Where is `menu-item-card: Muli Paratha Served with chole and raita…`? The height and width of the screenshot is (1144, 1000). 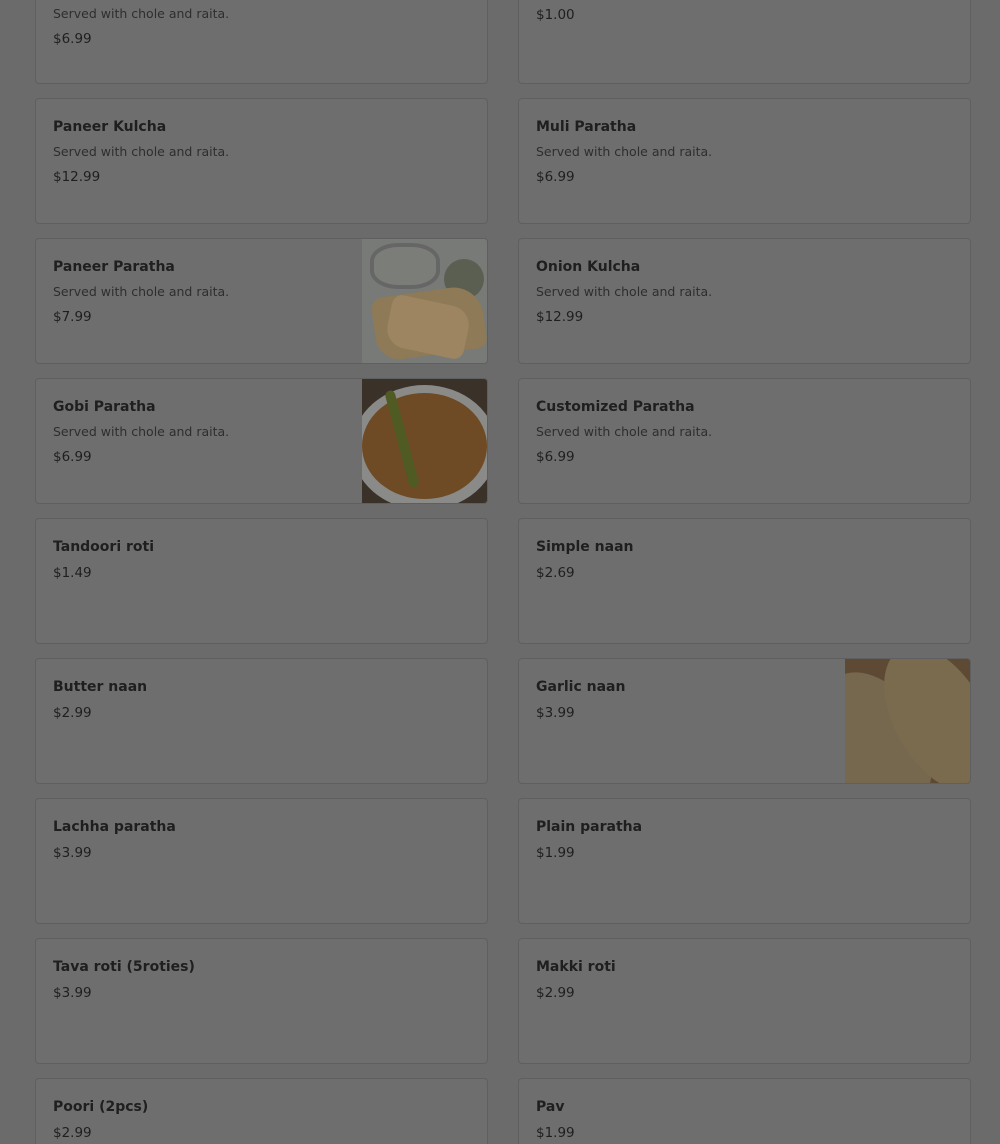 menu-item-card: Muli Paratha Served with chole and raita… is located at coordinates (744, 161).